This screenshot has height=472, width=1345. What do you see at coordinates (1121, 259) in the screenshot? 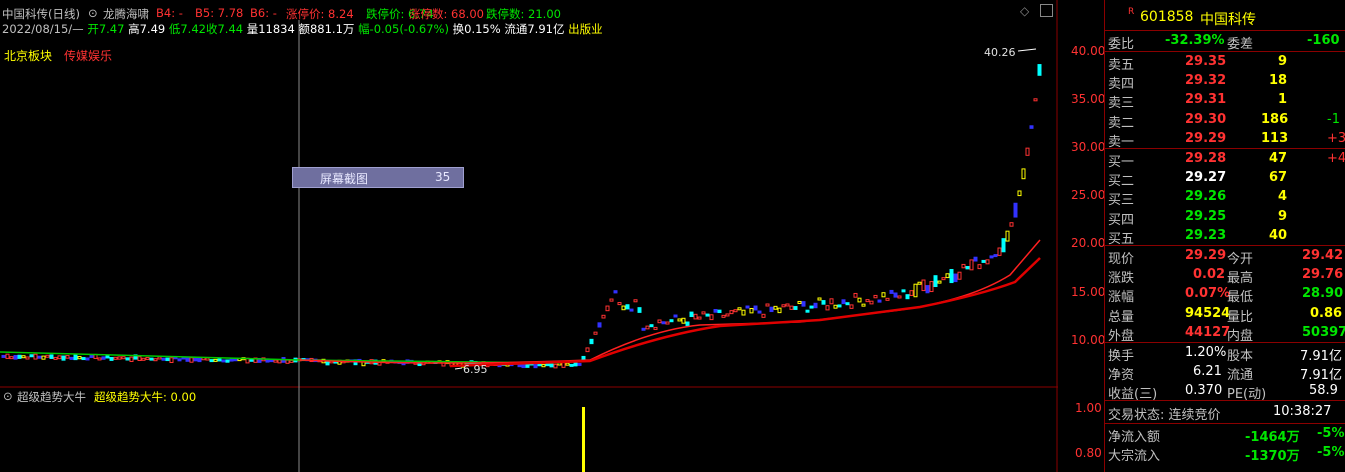
I see `stat-label: 现价` at bounding box center [1121, 259].